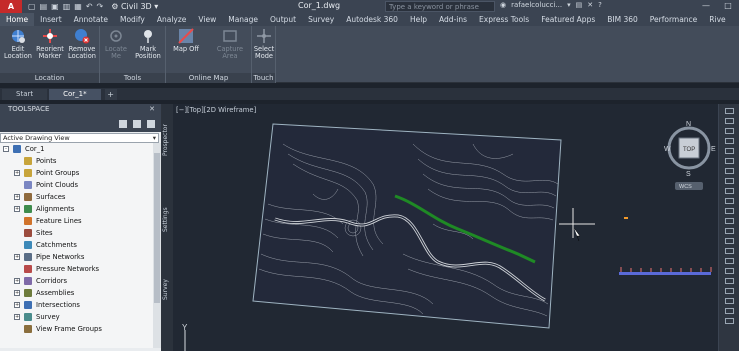  Describe the element at coordinates (80, 197) in the screenshot. I see `tree-item: + Surfaces` at that location.